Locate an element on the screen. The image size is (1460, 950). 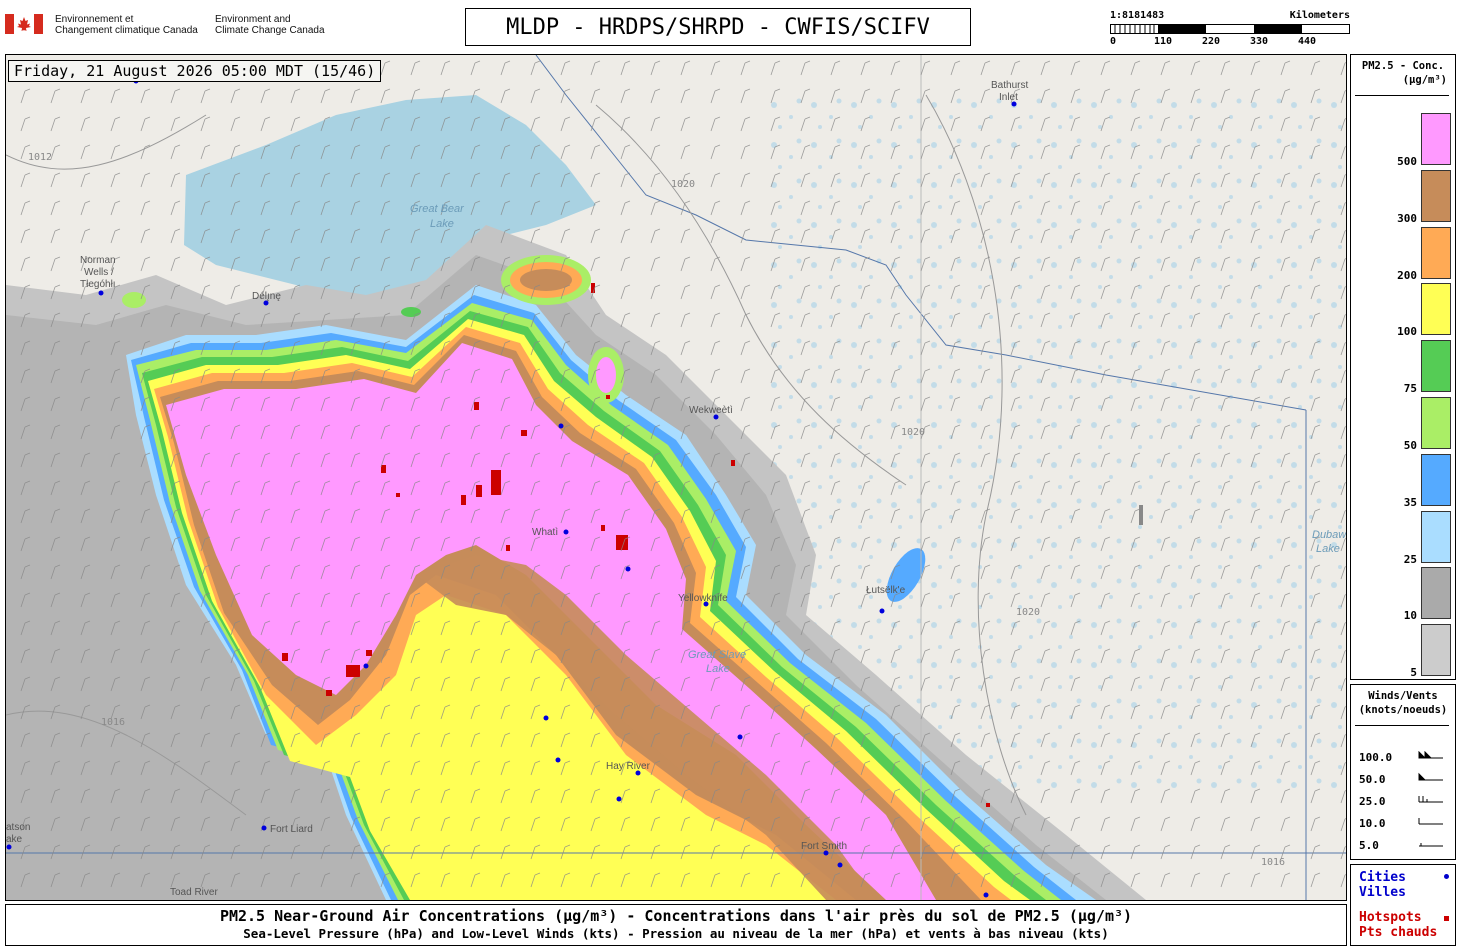
lake-label-great-slave: Lake is located at coordinates (718, 669).